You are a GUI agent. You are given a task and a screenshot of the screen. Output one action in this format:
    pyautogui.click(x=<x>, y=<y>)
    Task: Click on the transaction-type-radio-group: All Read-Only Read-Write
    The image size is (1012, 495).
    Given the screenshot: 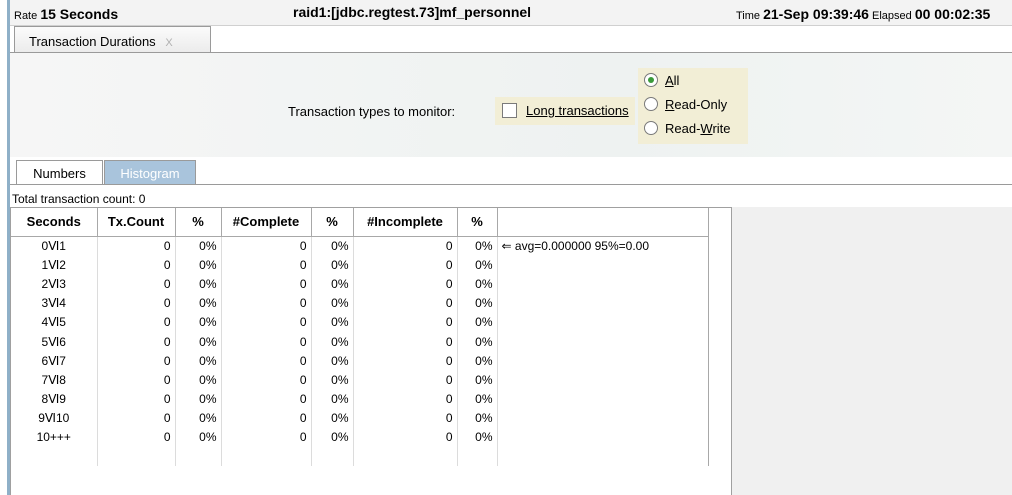 What is the action you would take?
    pyautogui.click(x=693, y=106)
    